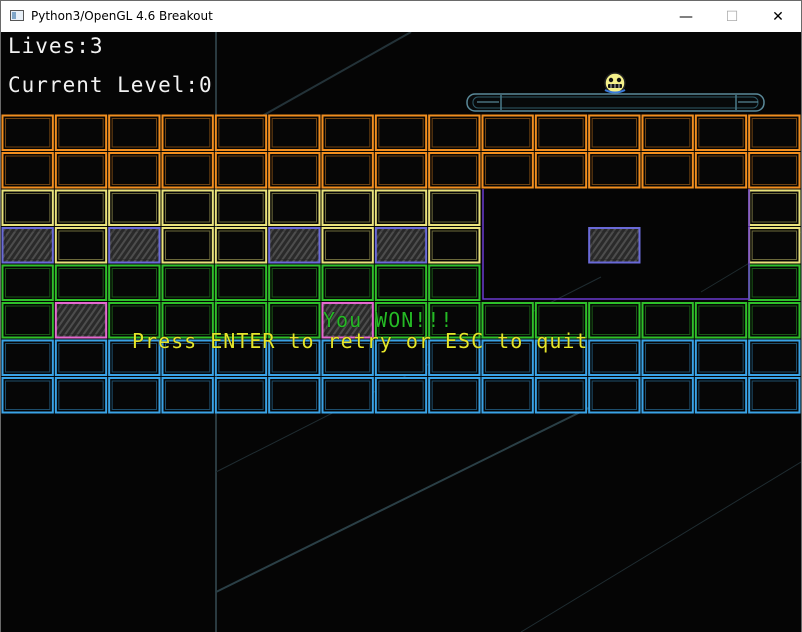 This screenshot has height=632, width=802. I want to click on retry-prompt: Press ENTER to retry or ESC to quit, so click(360, 341).